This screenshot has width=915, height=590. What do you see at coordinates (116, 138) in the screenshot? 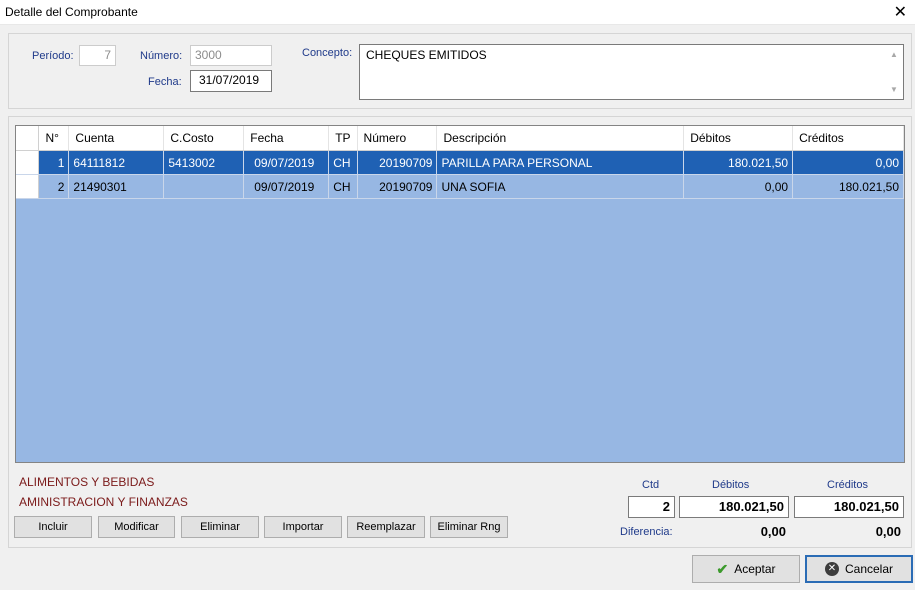
I see `col-header-cuenta: Cuenta` at bounding box center [116, 138].